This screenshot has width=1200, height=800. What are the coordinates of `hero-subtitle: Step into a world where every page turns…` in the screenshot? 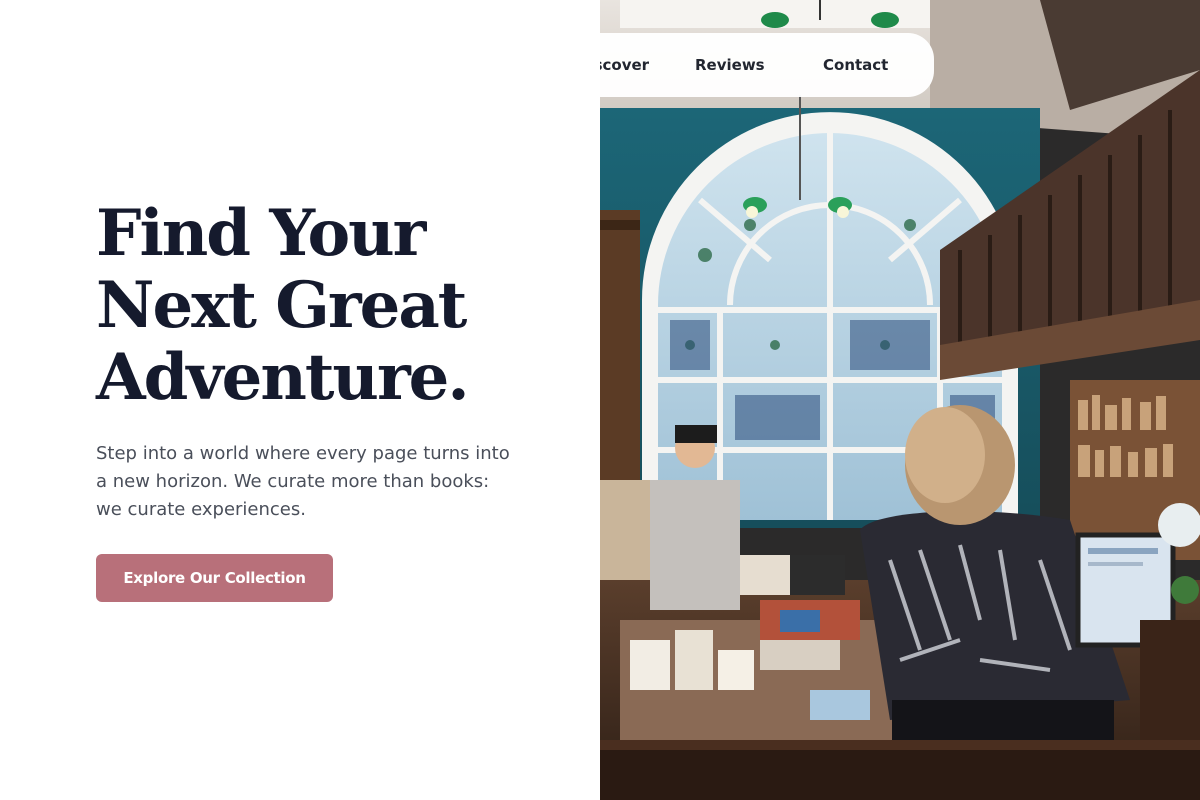 It's located at (303, 481).